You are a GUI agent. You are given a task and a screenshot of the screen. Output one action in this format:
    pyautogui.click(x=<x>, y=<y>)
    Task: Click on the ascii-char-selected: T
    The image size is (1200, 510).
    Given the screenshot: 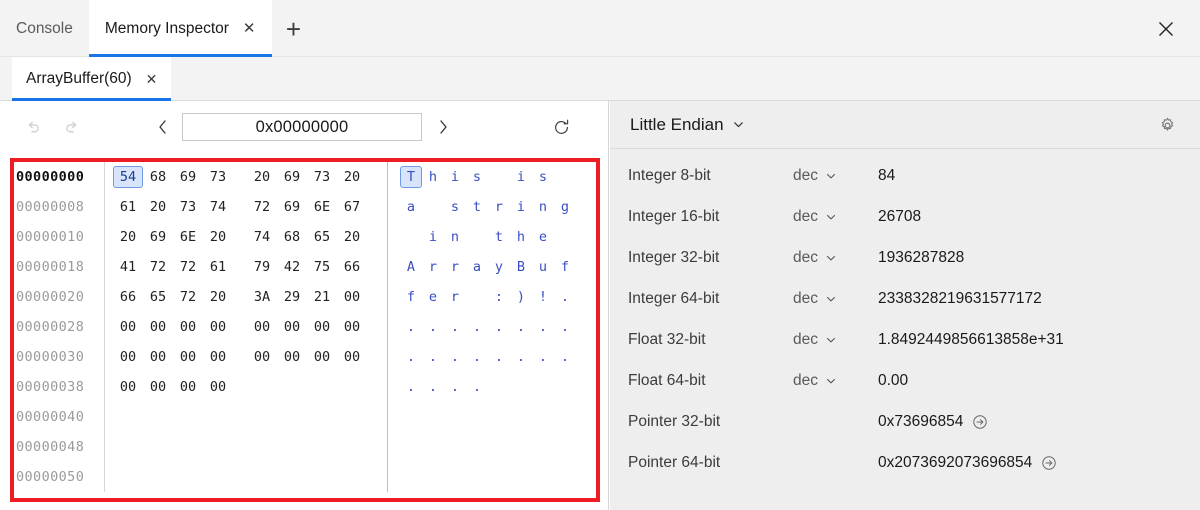 What is the action you would take?
    pyautogui.click(x=411, y=177)
    